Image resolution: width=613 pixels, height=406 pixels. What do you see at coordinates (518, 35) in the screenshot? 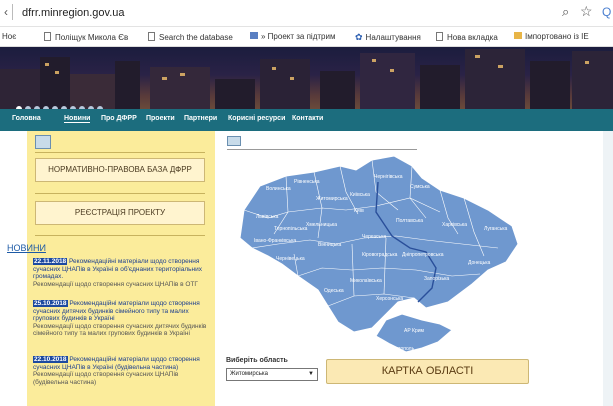
I see `folder-icon` at bounding box center [518, 35].